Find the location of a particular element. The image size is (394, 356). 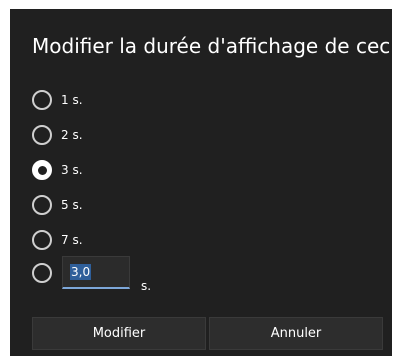

radio-dot-icon is located at coordinates (42, 170).